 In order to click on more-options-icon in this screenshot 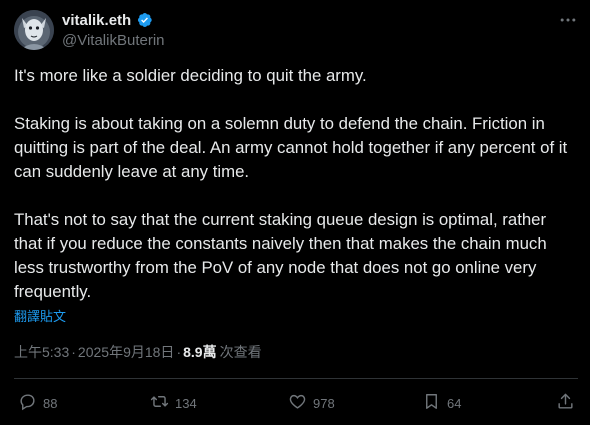, I will do `click(568, 20)`.